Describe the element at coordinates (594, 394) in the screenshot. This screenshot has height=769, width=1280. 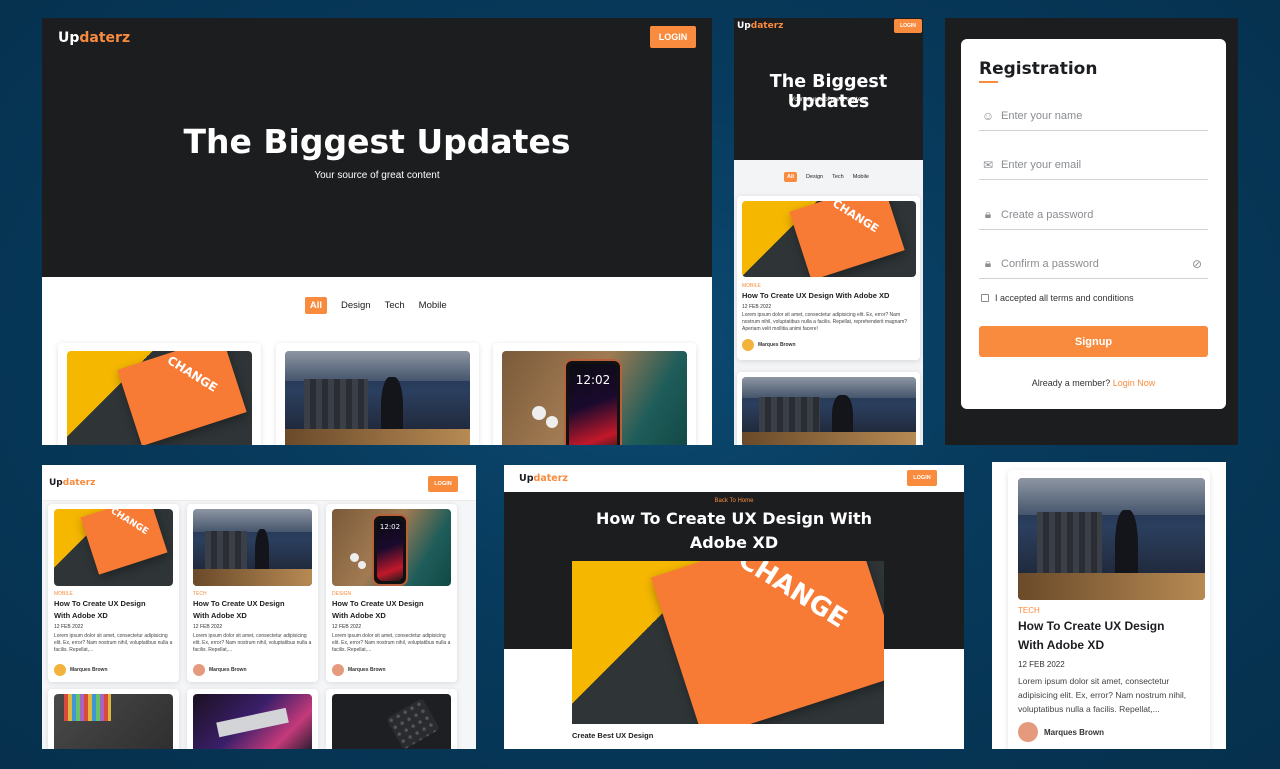
I see `post-card: 12:02` at that location.